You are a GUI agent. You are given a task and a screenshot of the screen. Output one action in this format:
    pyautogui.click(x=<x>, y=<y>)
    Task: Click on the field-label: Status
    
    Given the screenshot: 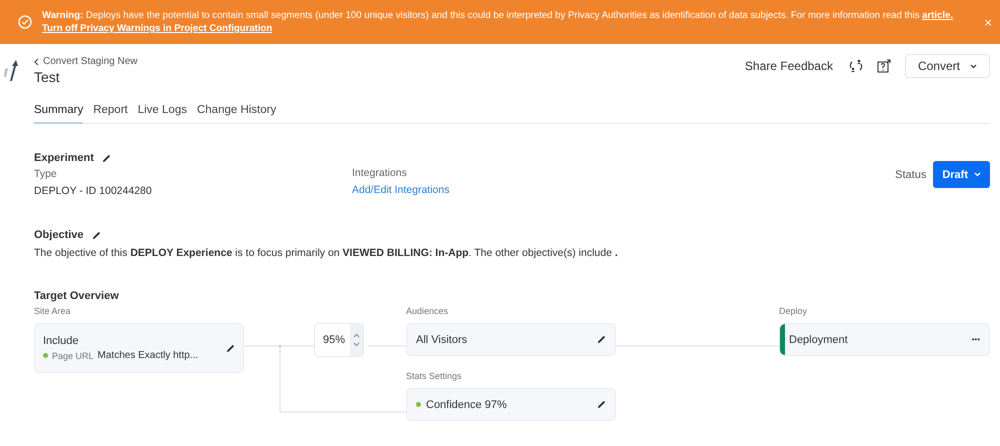 What is the action you would take?
    pyautogui.click(x=910, y=174)
    